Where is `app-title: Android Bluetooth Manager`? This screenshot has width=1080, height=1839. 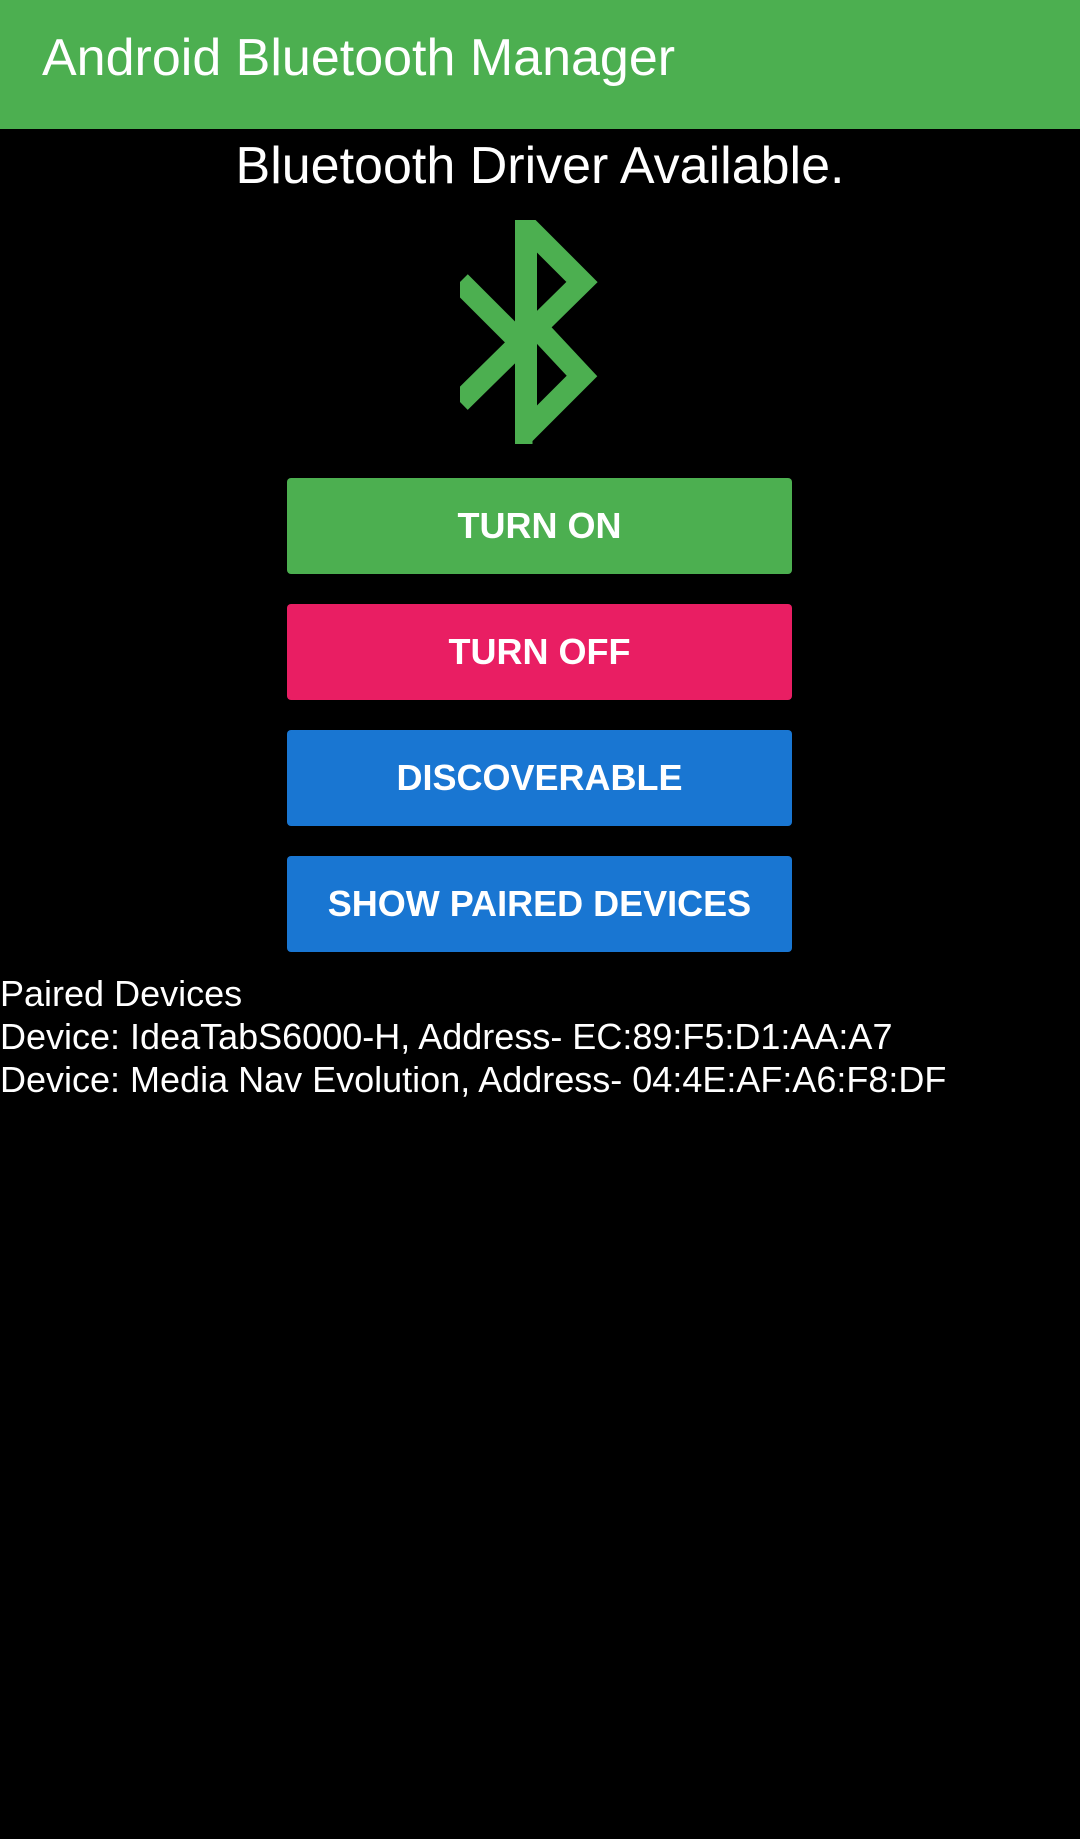
app-title: Android Bluetooth Manager is located at coordinates (359, 58).